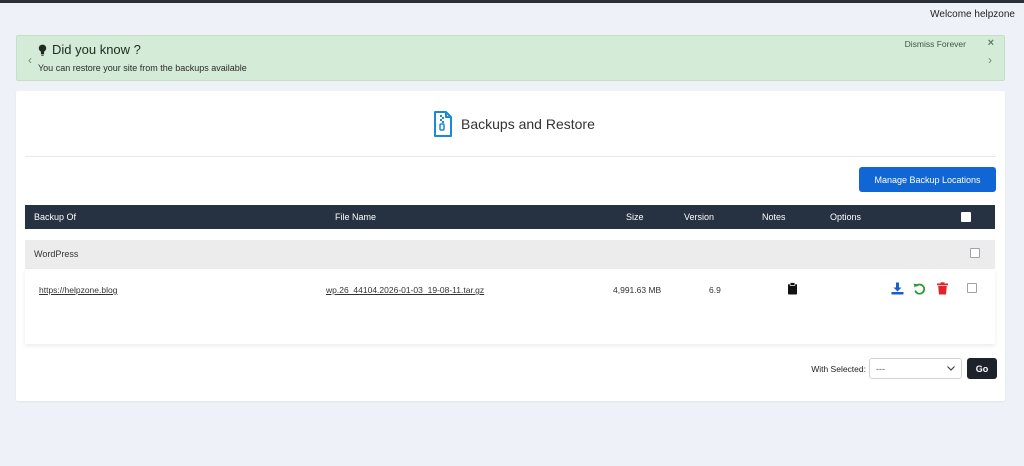 The width and height of the screenshot is (1024, 466). What do you see at coordinates (56, 254) in the screenshot?
I see `group-label: WordPress` at bounding box center [56, 254].